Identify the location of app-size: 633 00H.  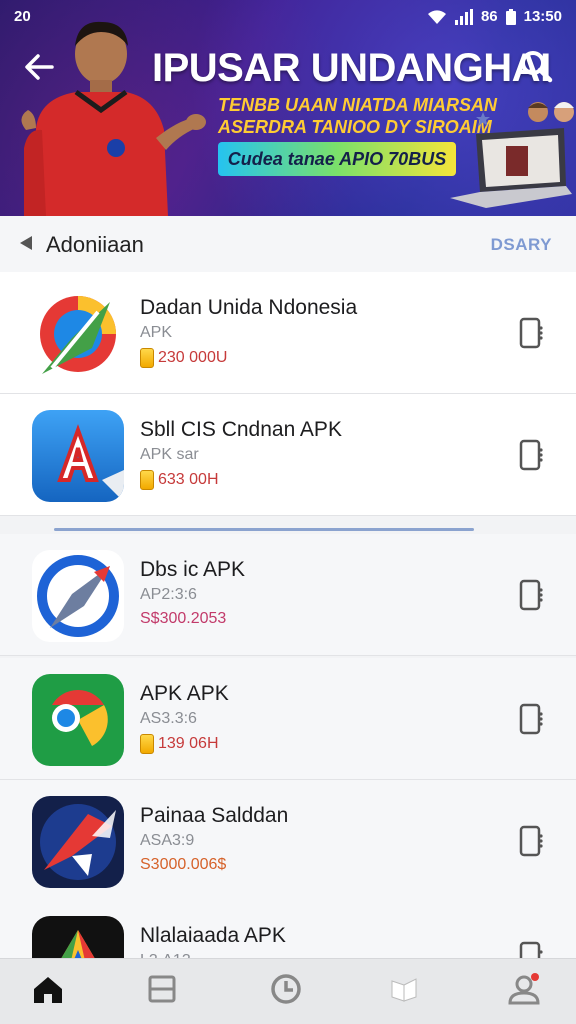
(179, 480).